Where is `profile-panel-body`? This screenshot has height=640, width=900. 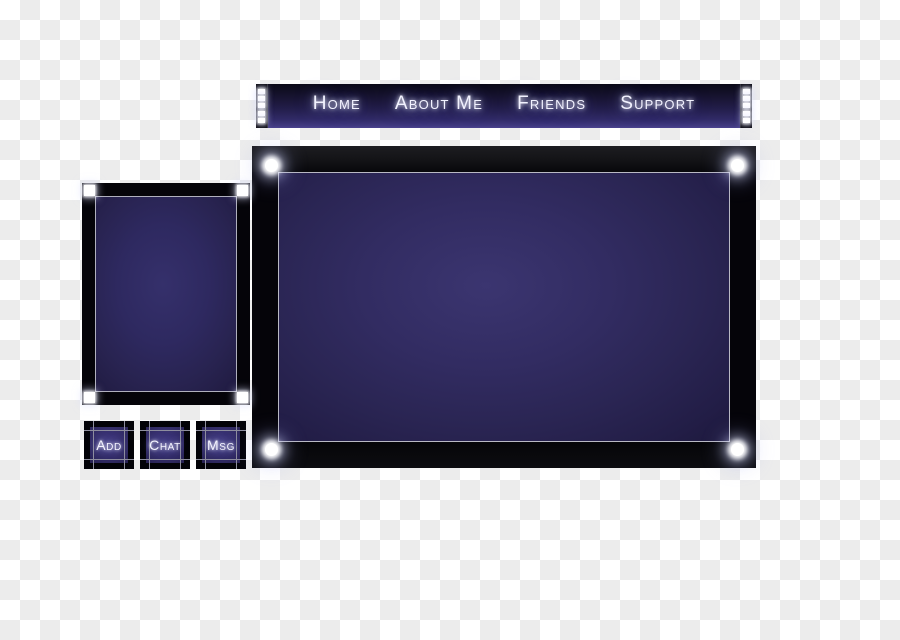 profile-panel-body is located at coordinates (166, 294).